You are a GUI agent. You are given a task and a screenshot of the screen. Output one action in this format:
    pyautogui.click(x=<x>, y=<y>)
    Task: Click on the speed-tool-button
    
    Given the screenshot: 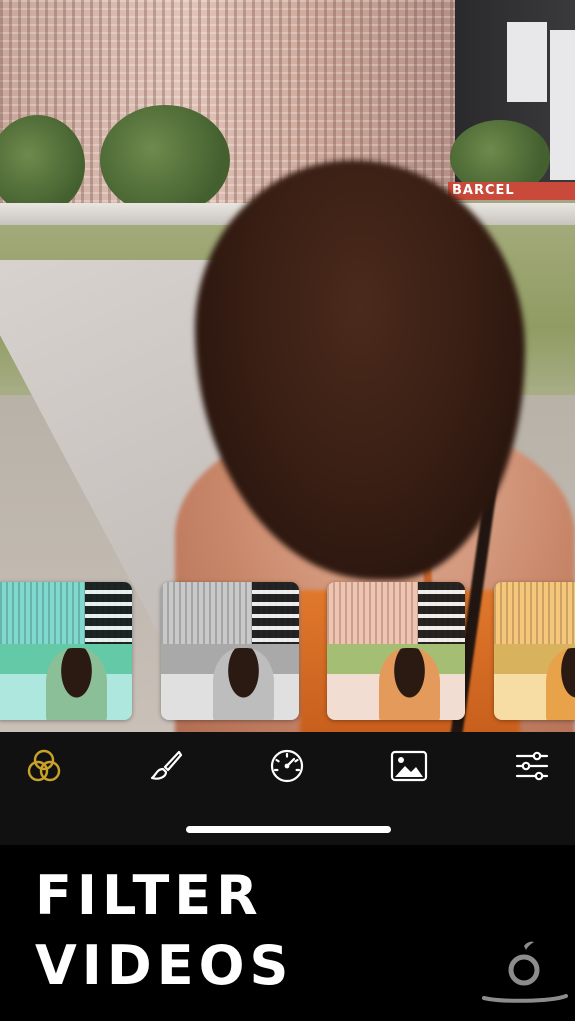 What is the action you would take?
    pyautogui.click(x=287, y=766)
    